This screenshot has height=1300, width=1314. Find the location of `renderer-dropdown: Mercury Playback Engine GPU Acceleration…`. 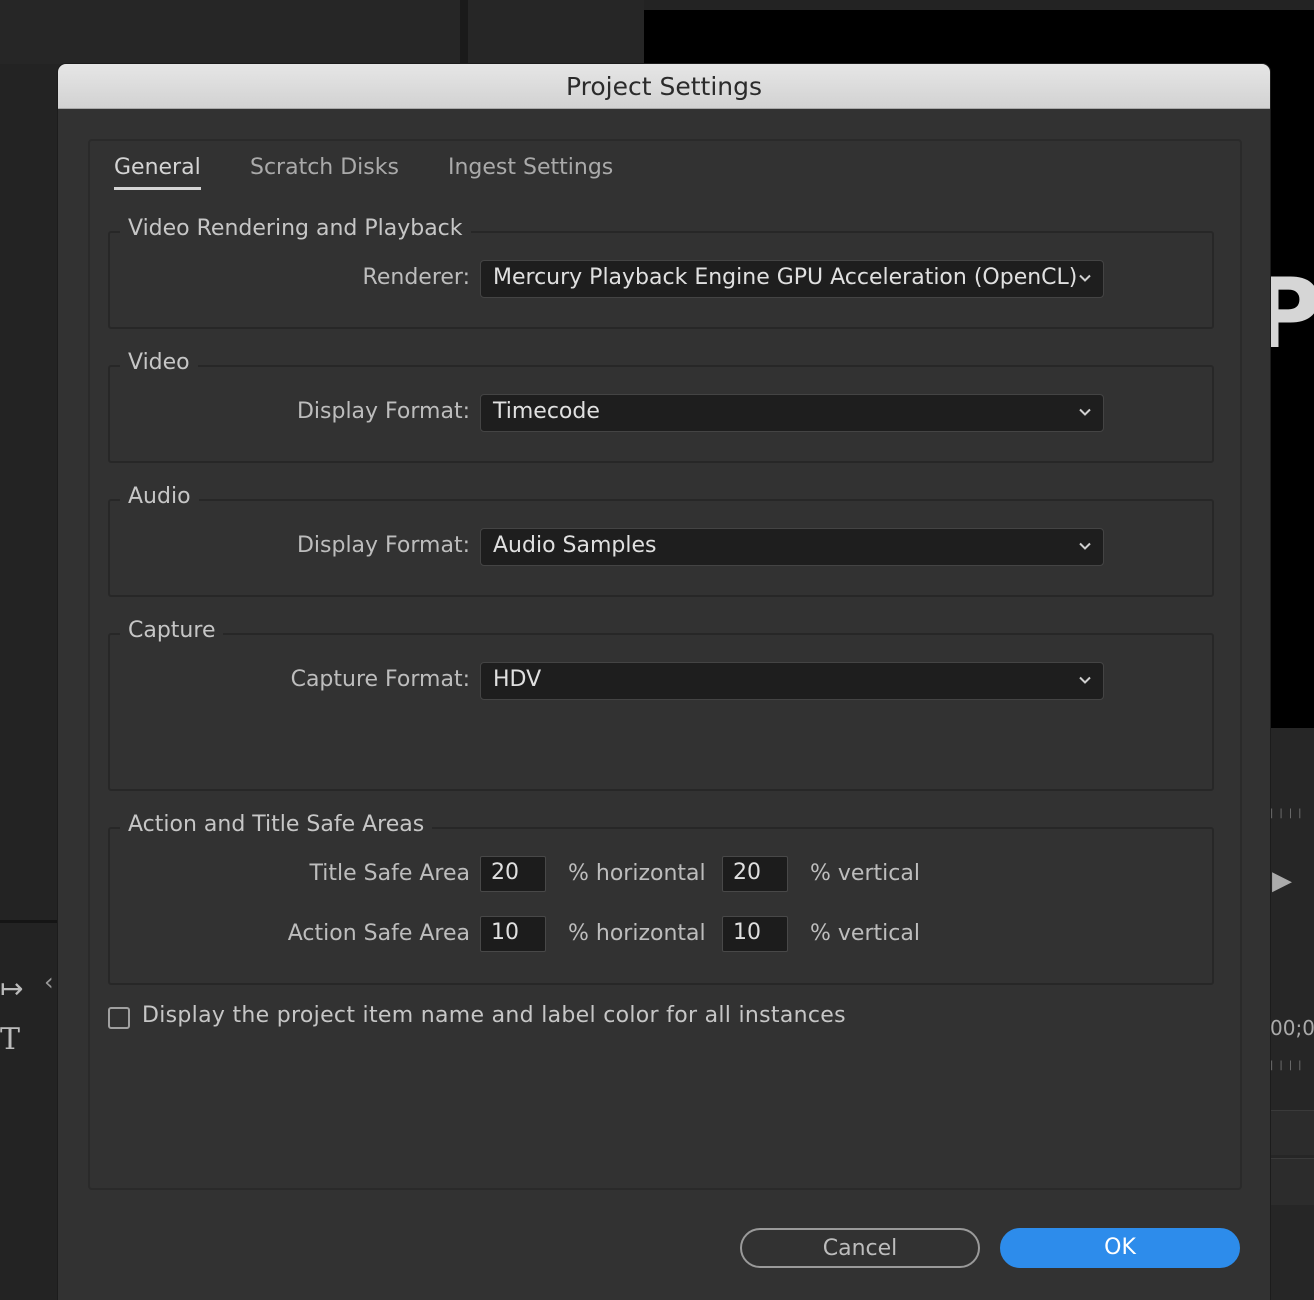

renderer-dropdown: Mercury Playback Engine GPU Acceleration… is located at coordinates (792, 279).